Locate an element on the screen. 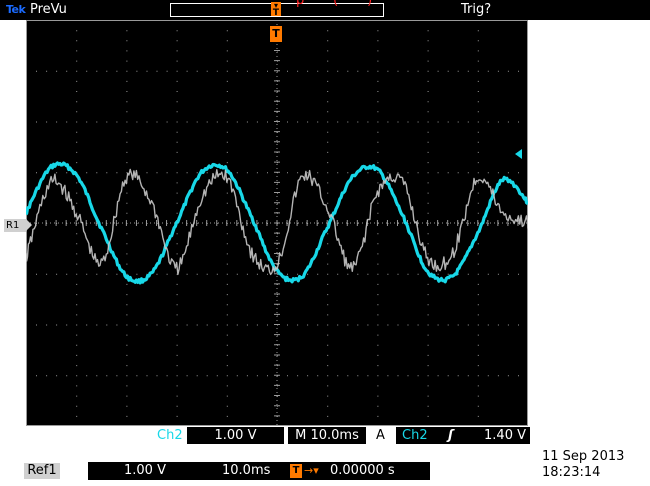 Image resolution: width=650 pixels, height=486 pixels. timebase-readout: M 10.0ms is located at coordinates (327, 435).